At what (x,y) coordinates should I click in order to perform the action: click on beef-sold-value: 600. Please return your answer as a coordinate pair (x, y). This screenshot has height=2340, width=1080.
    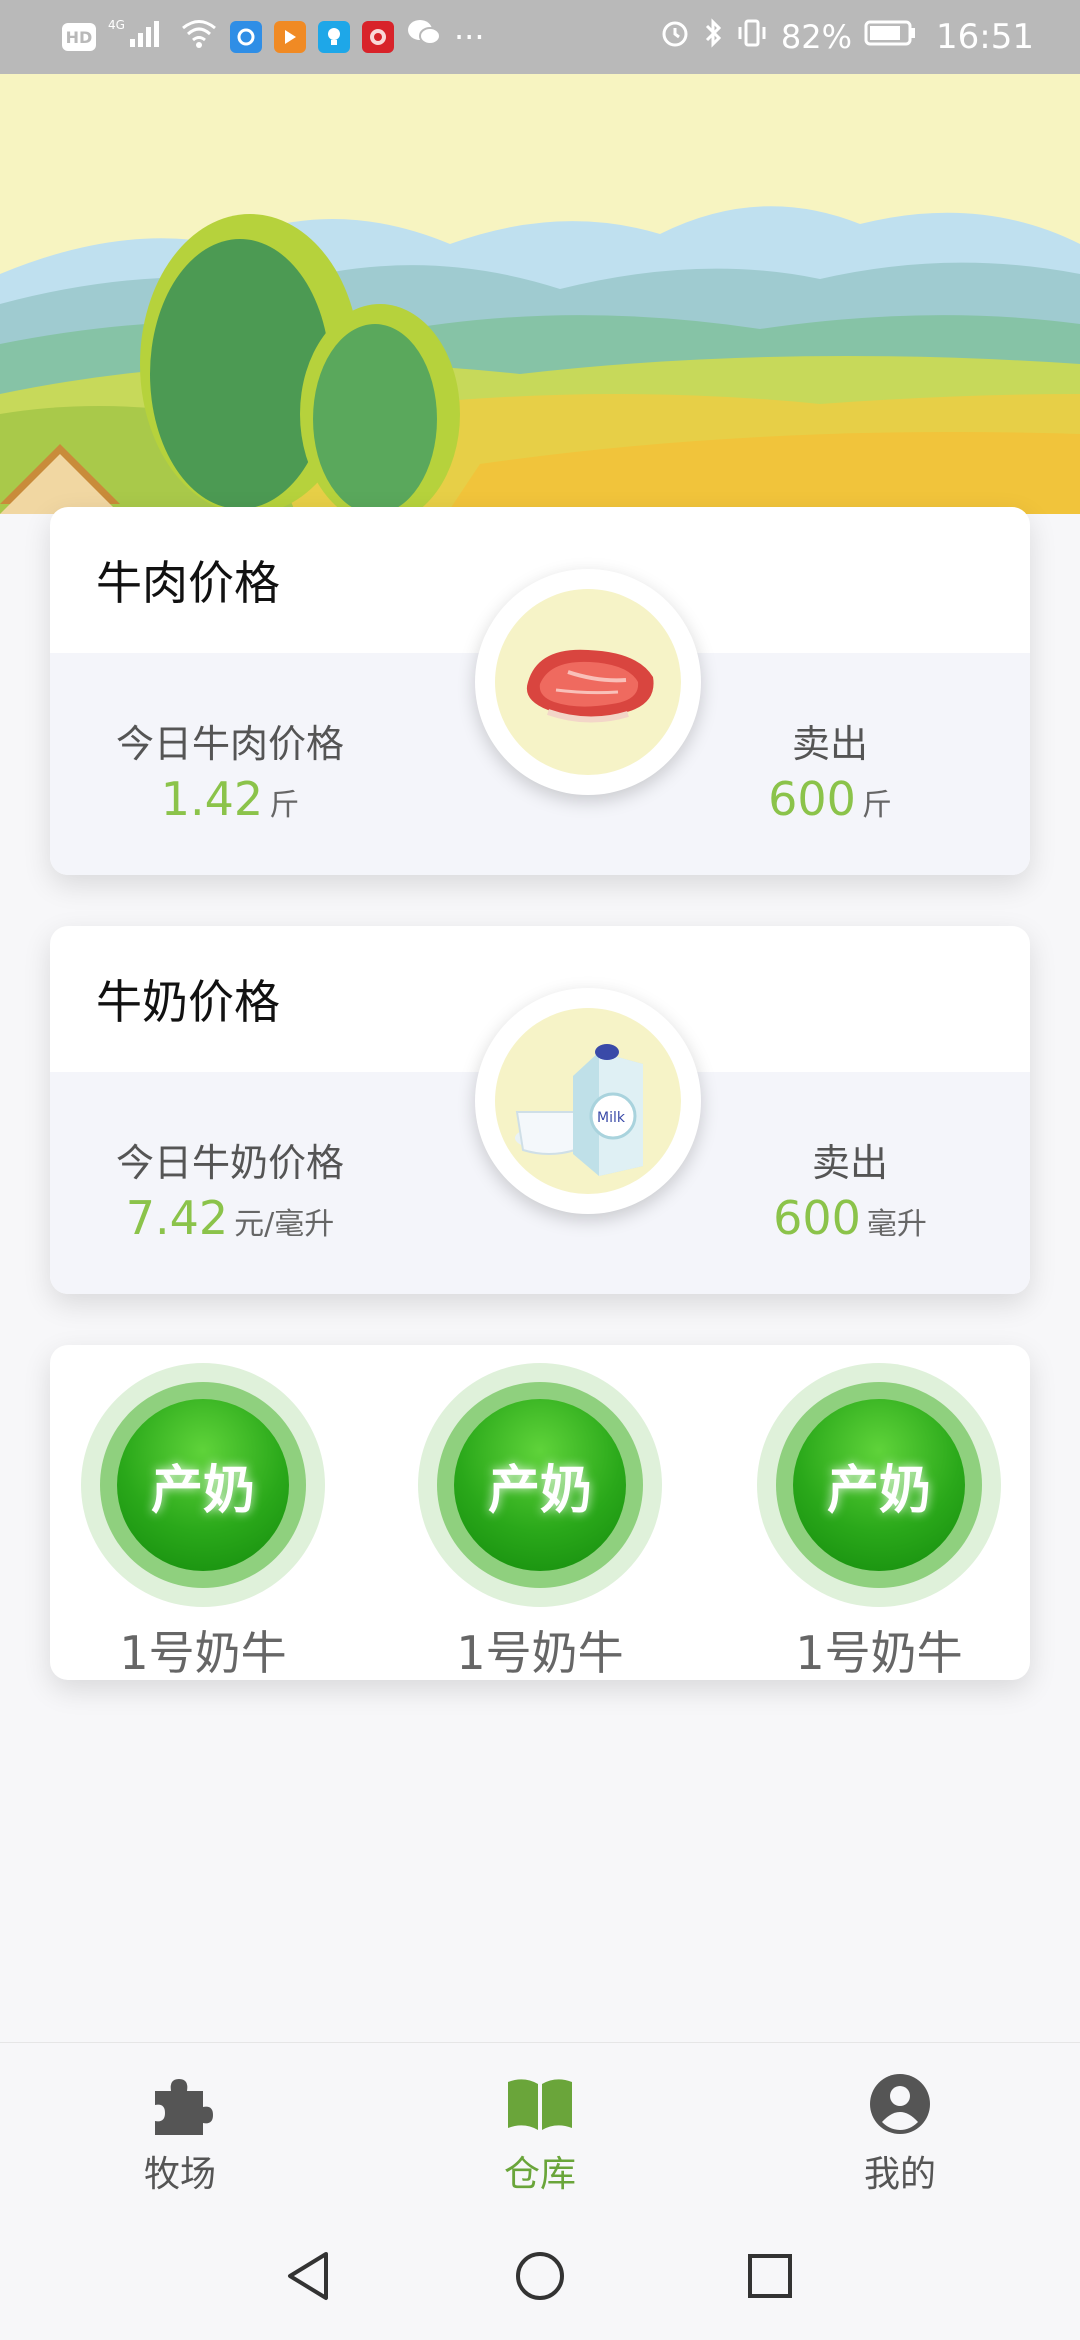
    Looking at the image, I should click on (812, 799).